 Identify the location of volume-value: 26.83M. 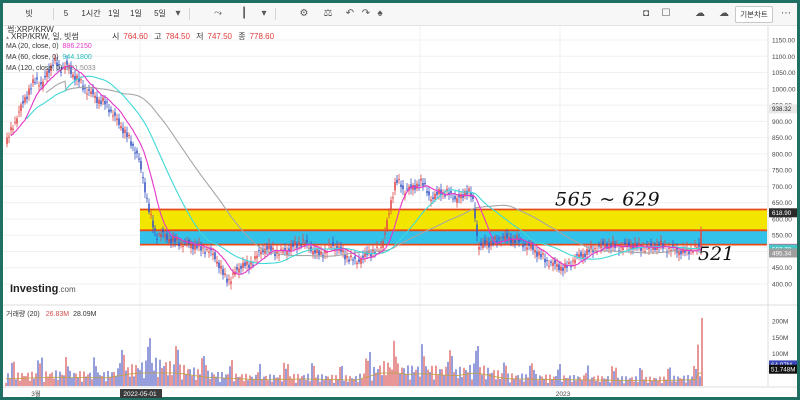
(57, 314).